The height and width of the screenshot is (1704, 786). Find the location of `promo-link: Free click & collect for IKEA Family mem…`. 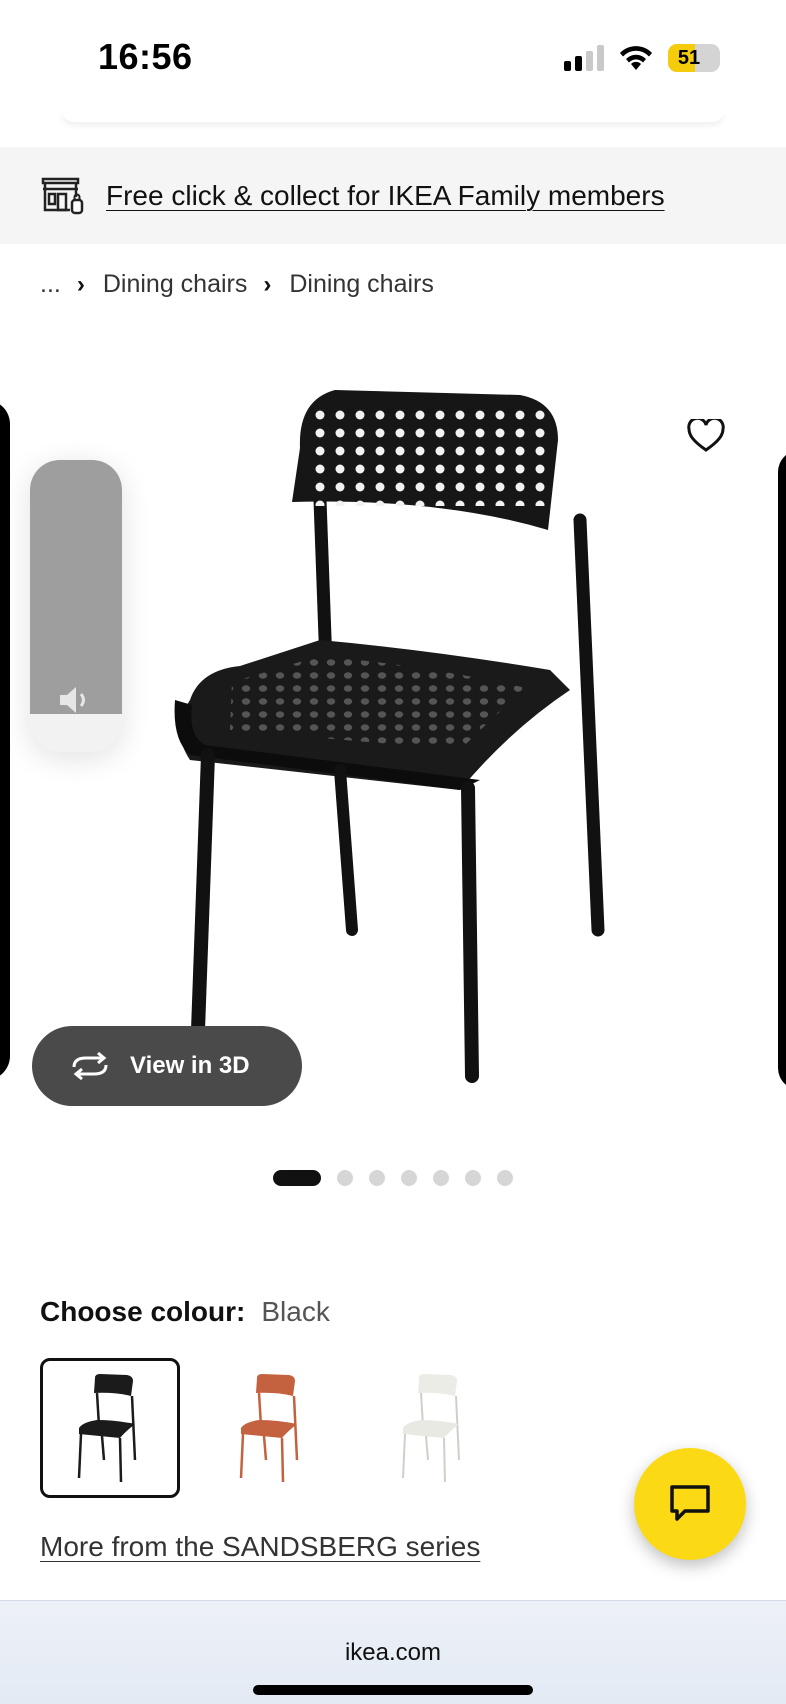

promo-link: Free click & collect for IKEA Family mem… is located at coordinates (385, 196).